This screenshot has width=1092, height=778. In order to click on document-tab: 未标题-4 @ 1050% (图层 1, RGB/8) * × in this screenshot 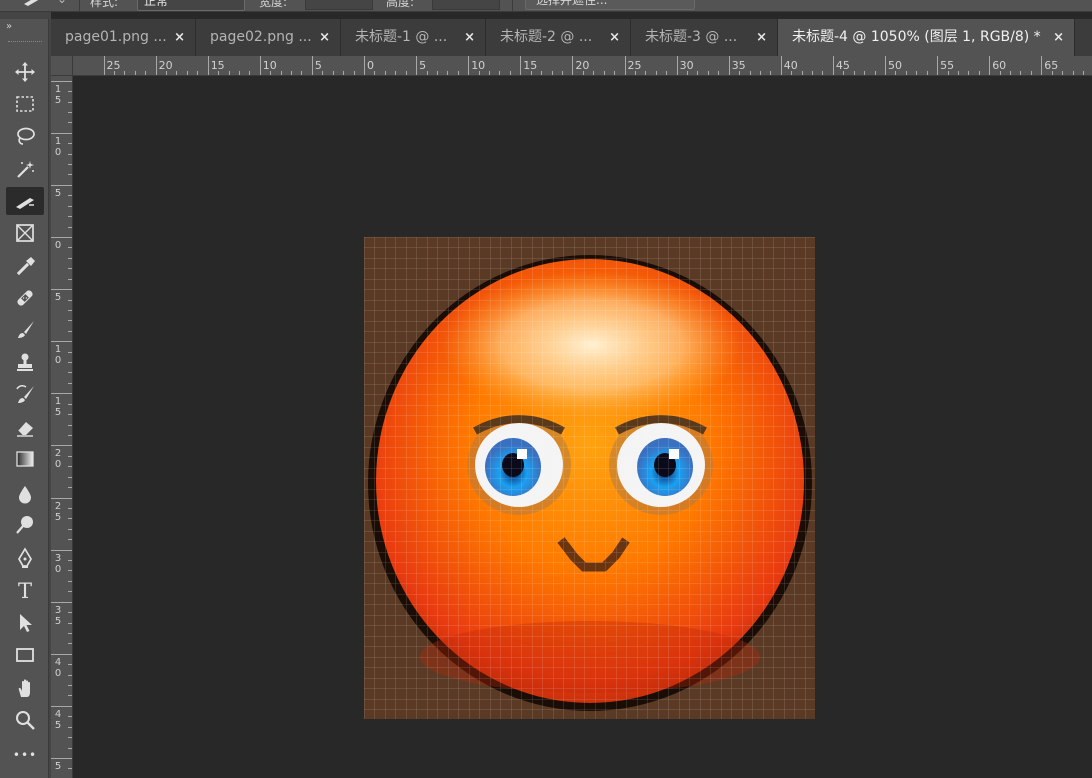, I will do `click(926, 37)`.